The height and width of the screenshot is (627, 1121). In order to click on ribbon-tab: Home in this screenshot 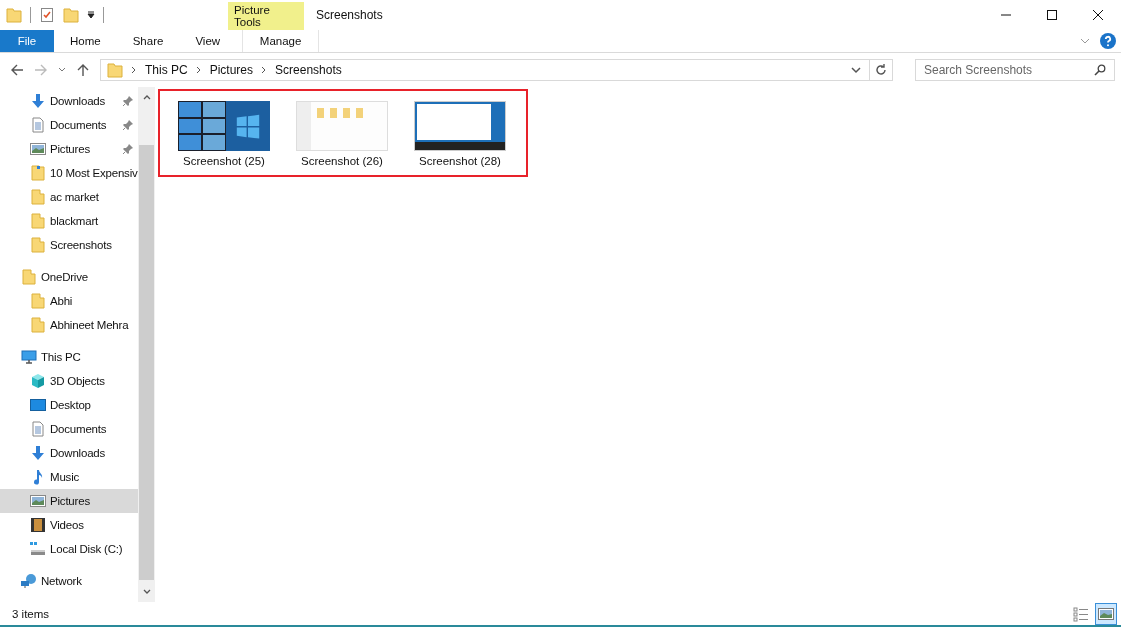, I will do `click(85, 41)`.